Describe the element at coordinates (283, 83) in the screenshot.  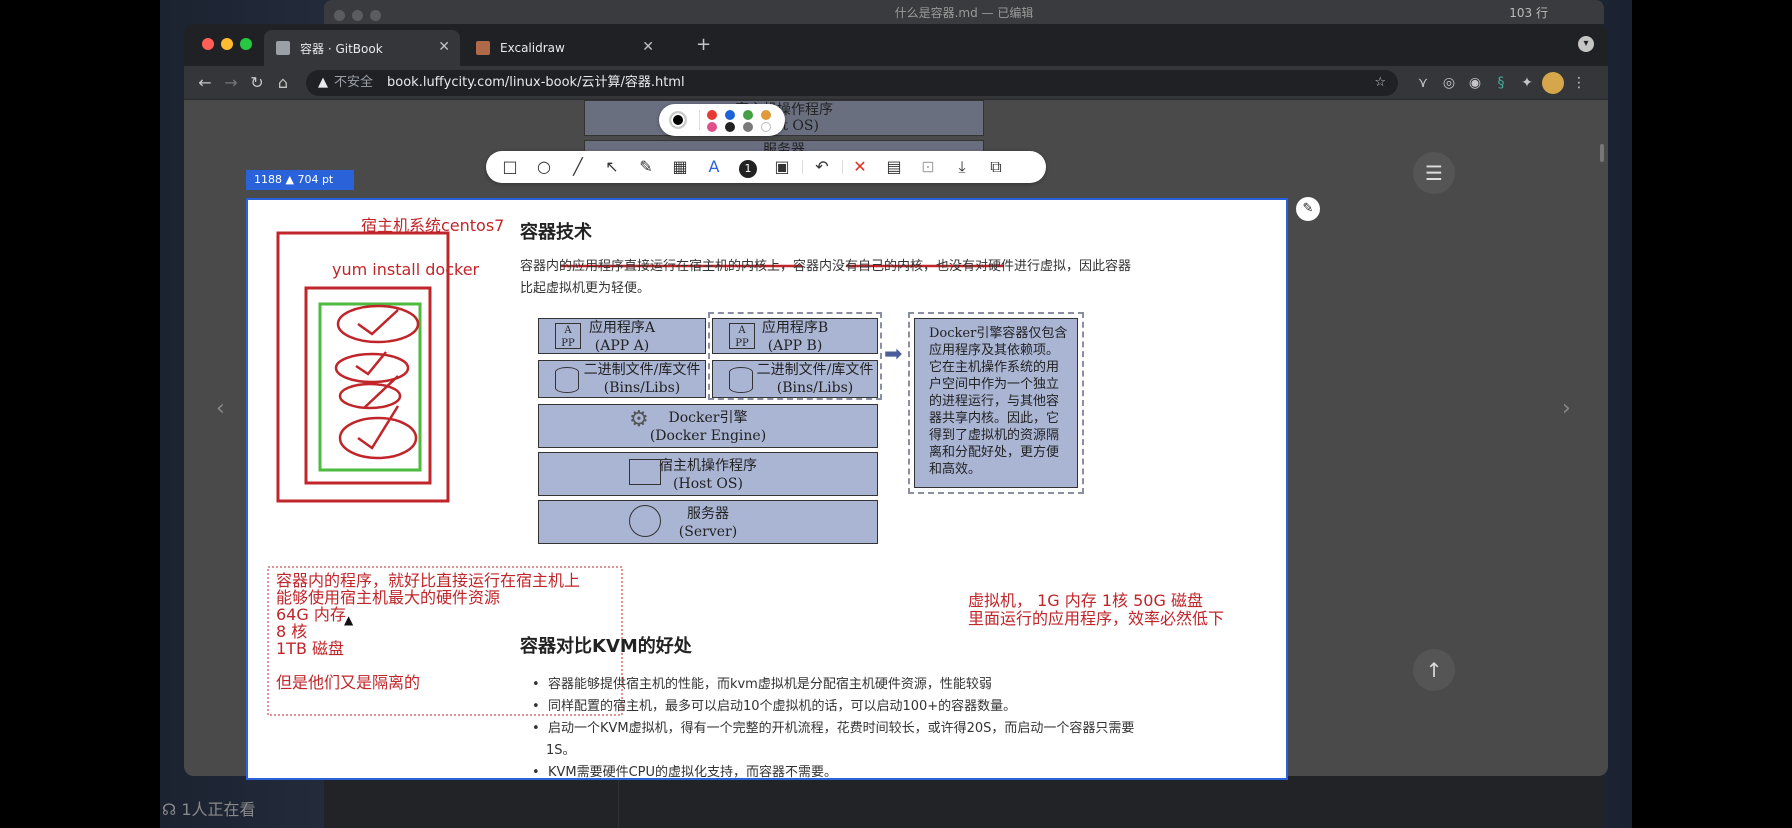
I see `home-icon: ⌂` at that location.